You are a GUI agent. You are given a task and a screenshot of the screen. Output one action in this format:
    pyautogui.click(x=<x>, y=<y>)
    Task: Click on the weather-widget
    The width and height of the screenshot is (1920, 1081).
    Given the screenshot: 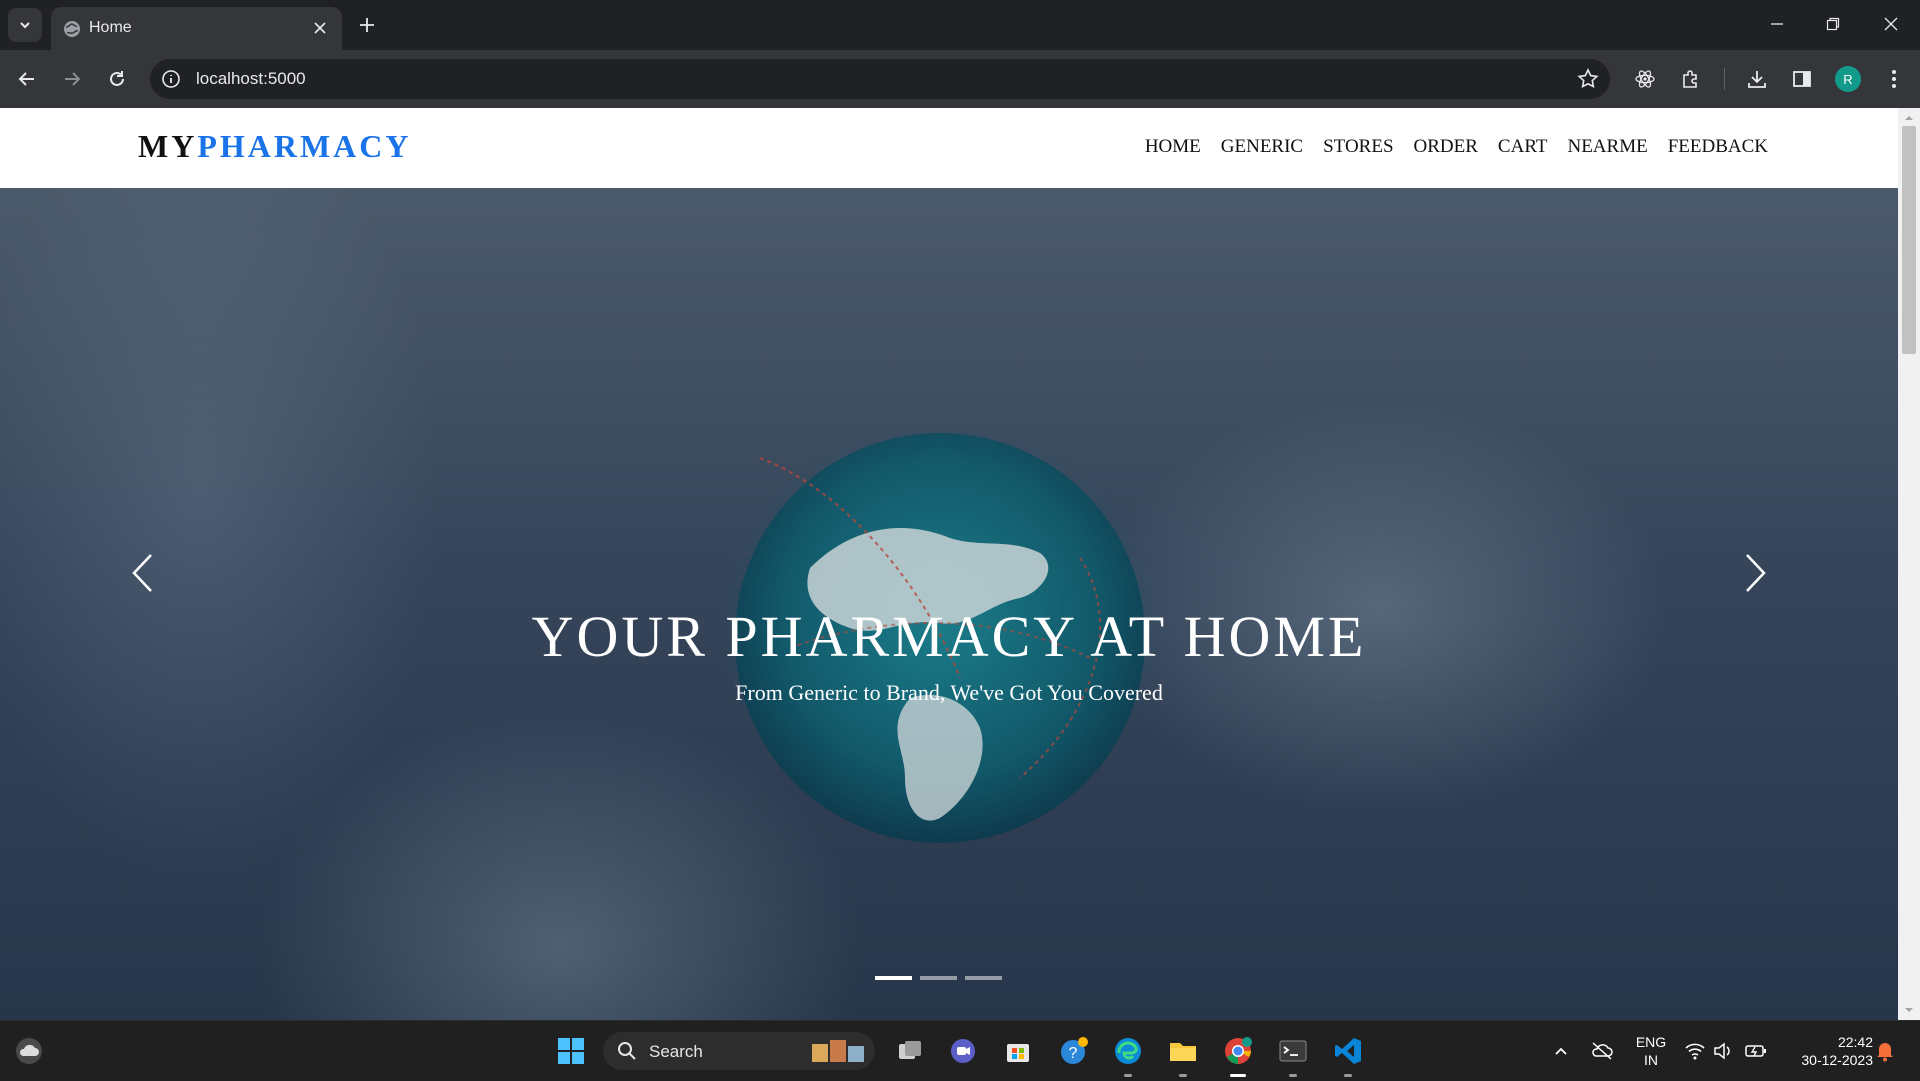 What is the action you would take?
    pyautogui.click(x=29, y=1051)
    